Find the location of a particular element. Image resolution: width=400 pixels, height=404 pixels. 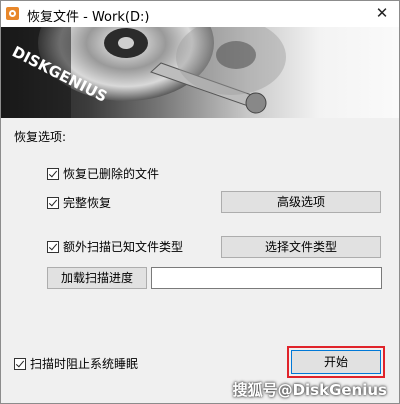

scan-progress-path-field is located at coordinates (266, 278).